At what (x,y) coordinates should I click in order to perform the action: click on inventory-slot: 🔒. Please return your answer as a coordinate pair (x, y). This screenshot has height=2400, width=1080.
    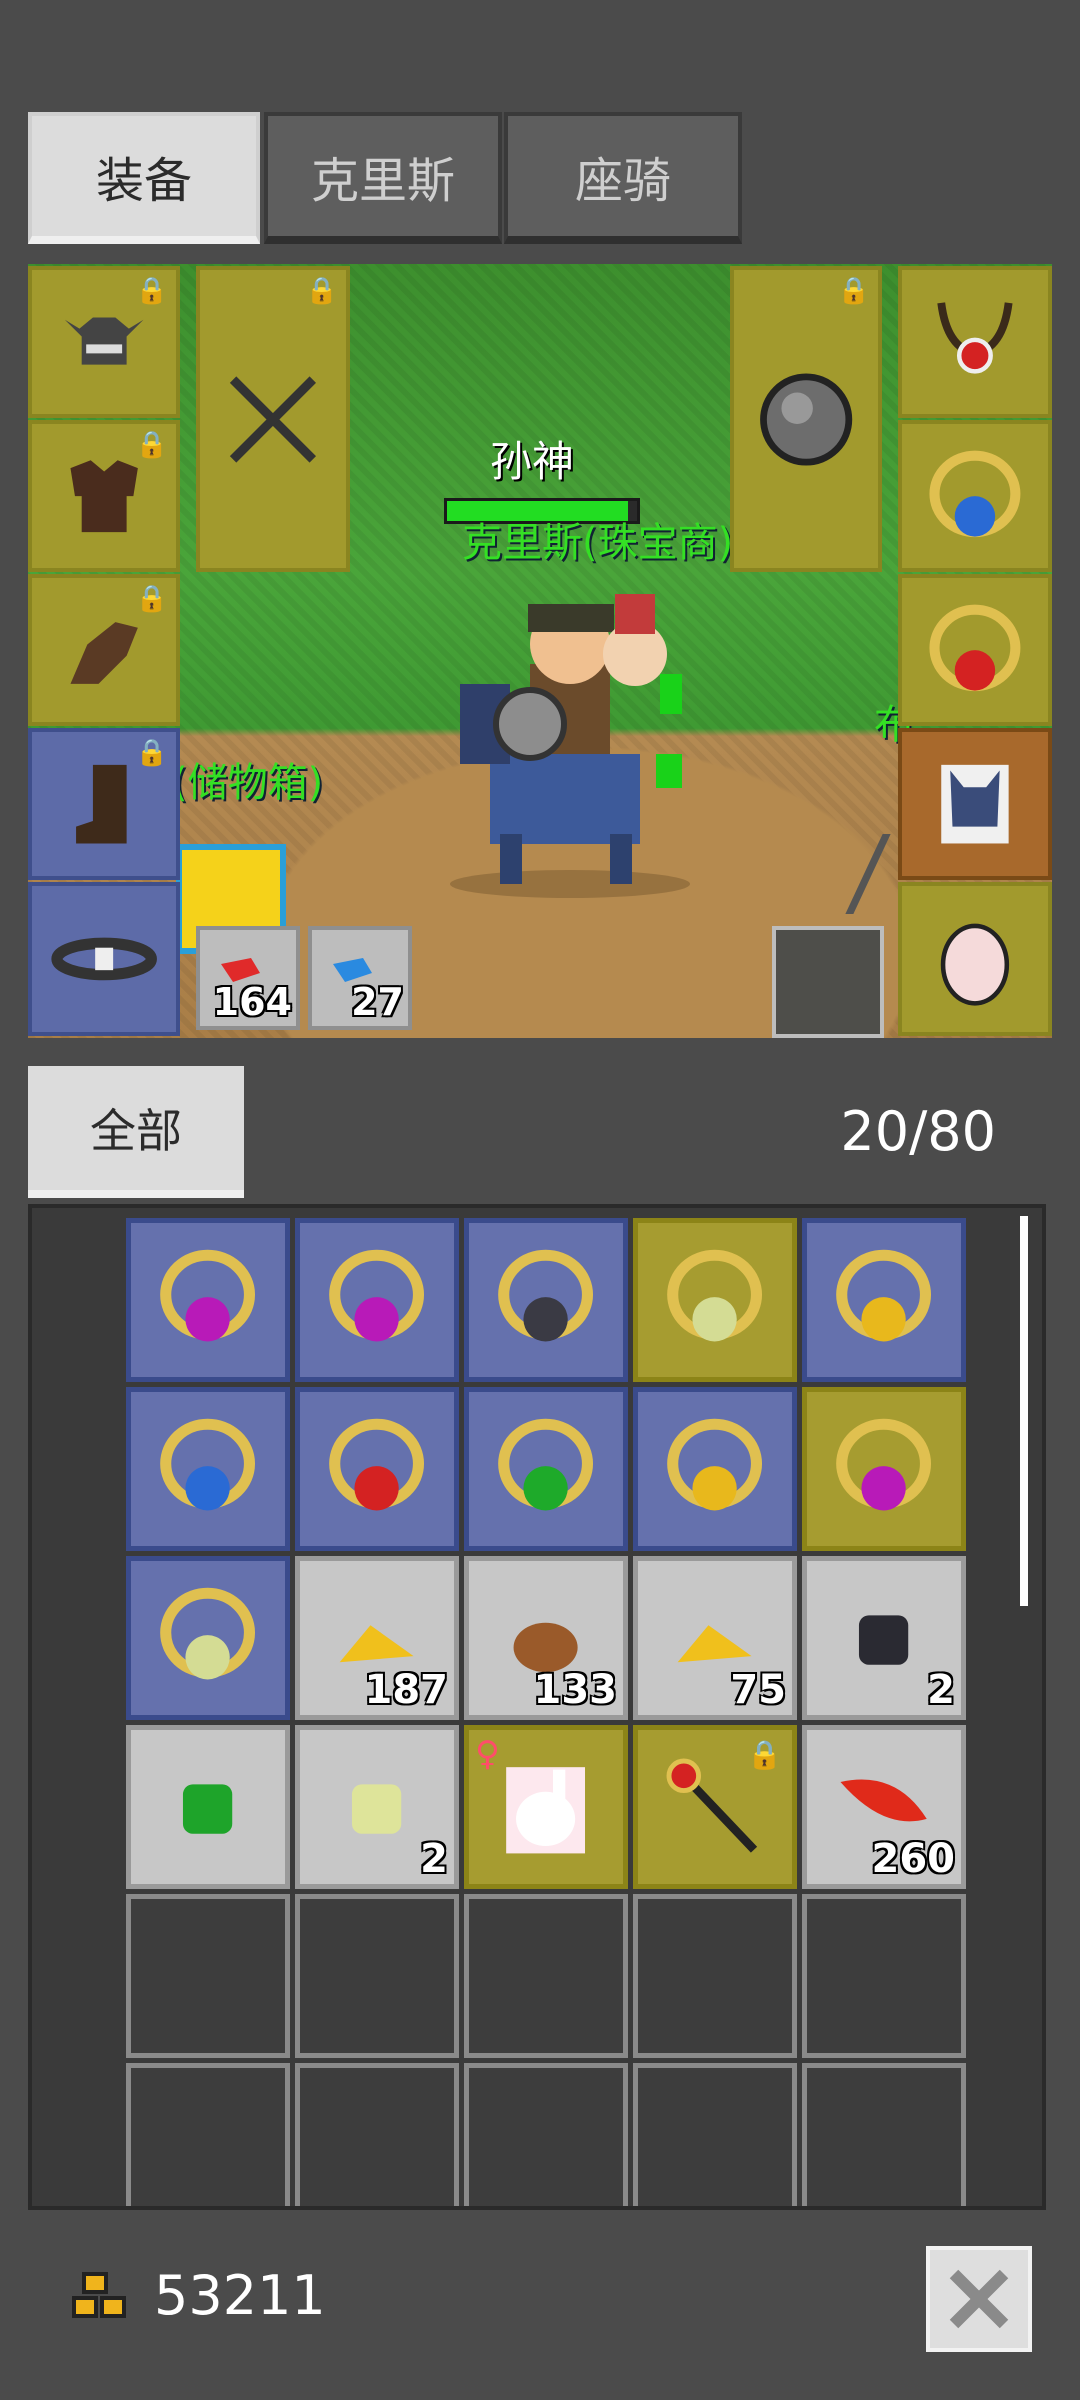
    Looking at the image, I should click on (715, 1807).